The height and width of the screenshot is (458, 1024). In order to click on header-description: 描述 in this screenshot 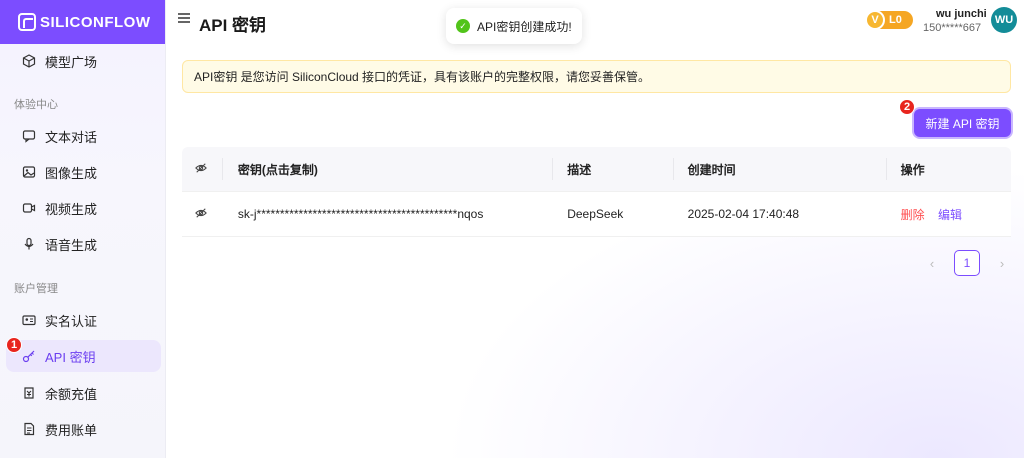, I will do `click(579, 169)`.